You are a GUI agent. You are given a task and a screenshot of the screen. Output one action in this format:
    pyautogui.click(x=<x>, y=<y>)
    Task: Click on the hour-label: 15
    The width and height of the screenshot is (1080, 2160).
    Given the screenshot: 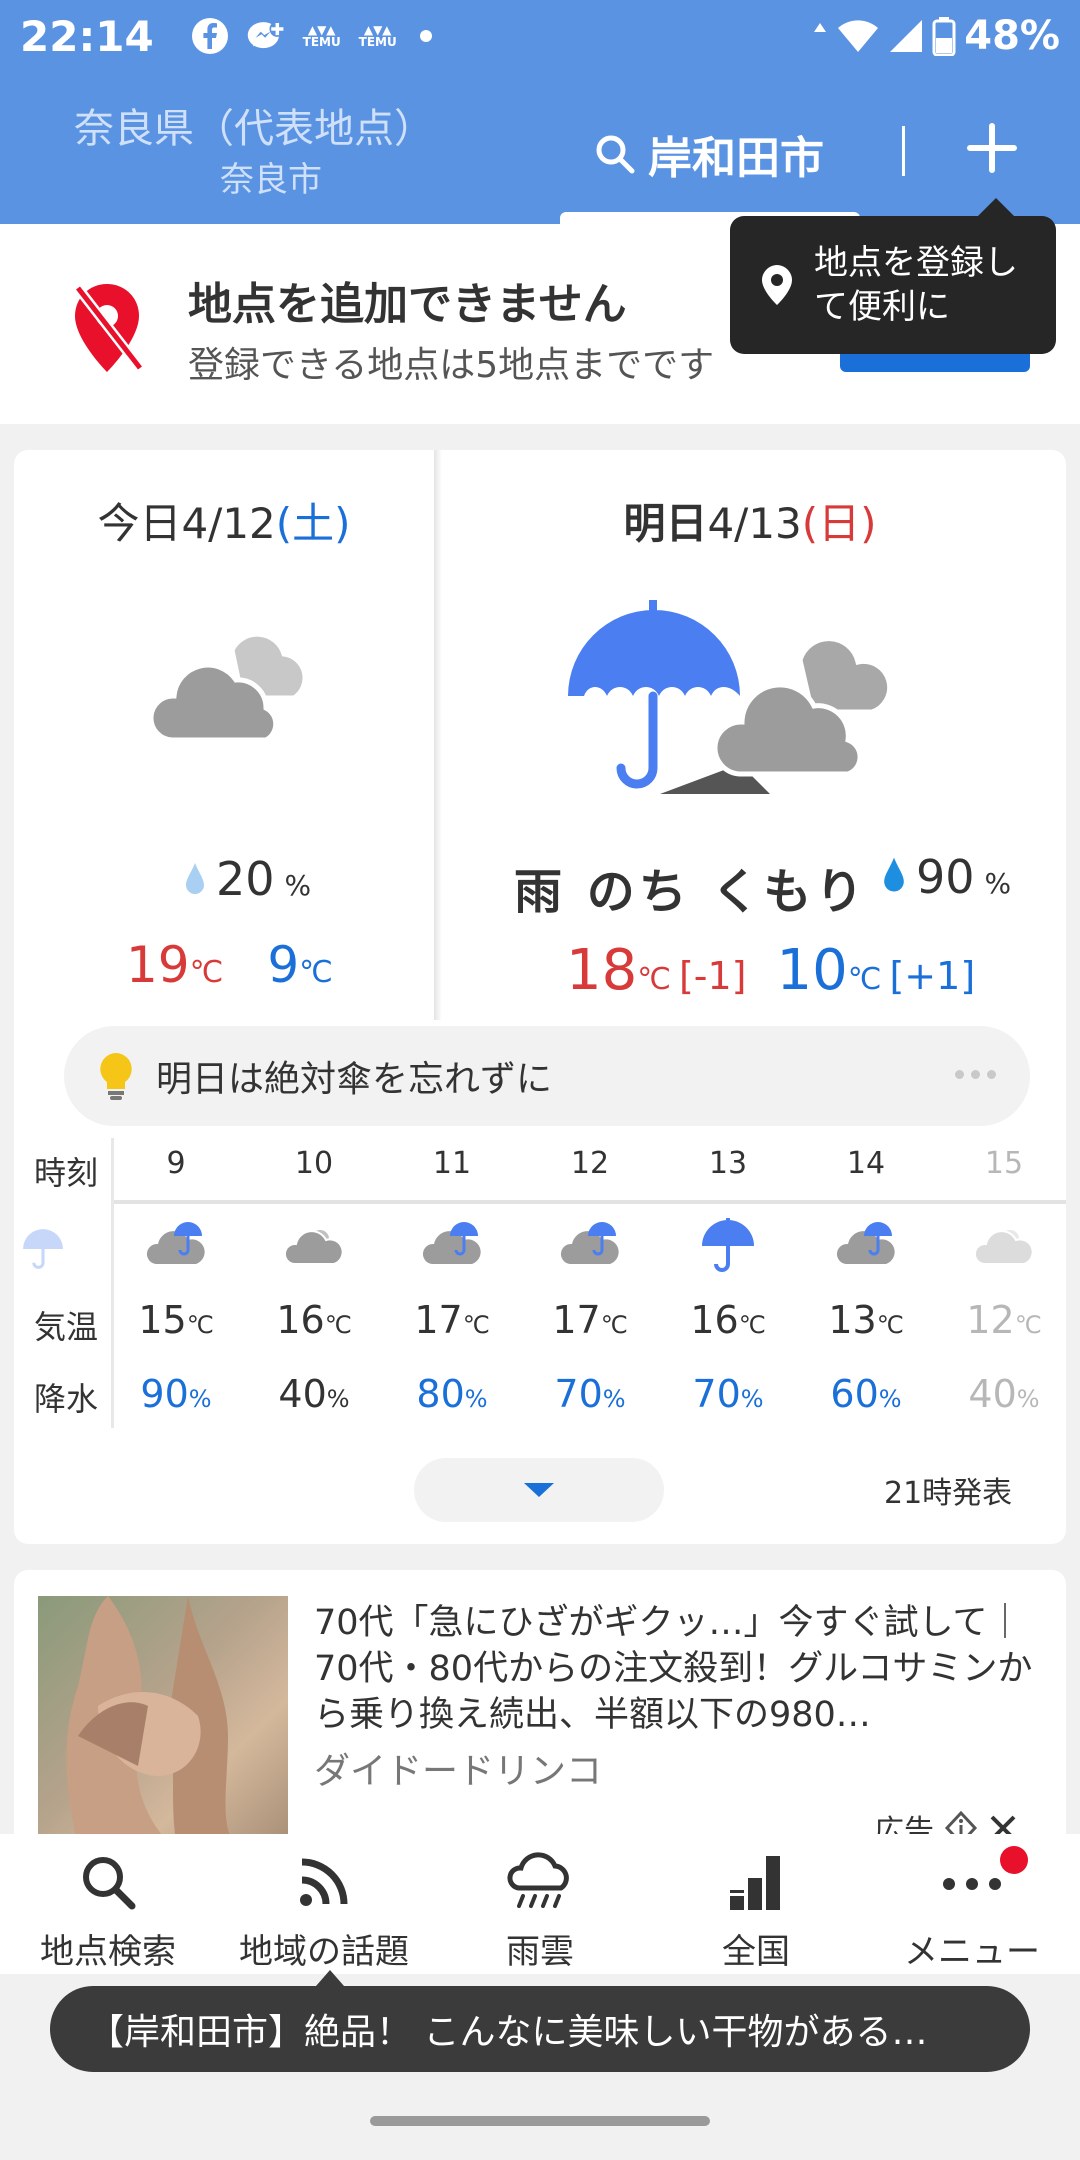 What is the action you would take?
    pyautogui.click(x=1004, y=1163)
    